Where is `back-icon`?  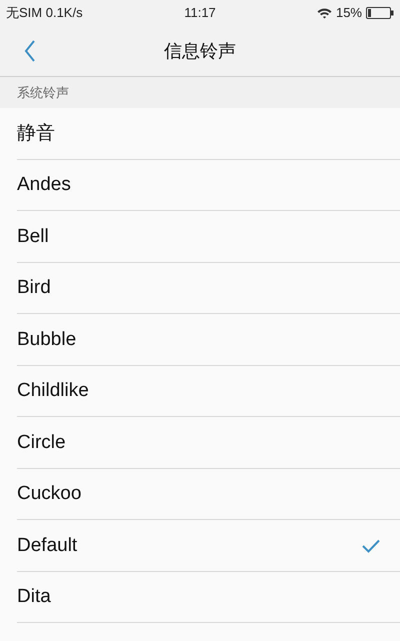
back-icon is located at coordinates (30, 51).